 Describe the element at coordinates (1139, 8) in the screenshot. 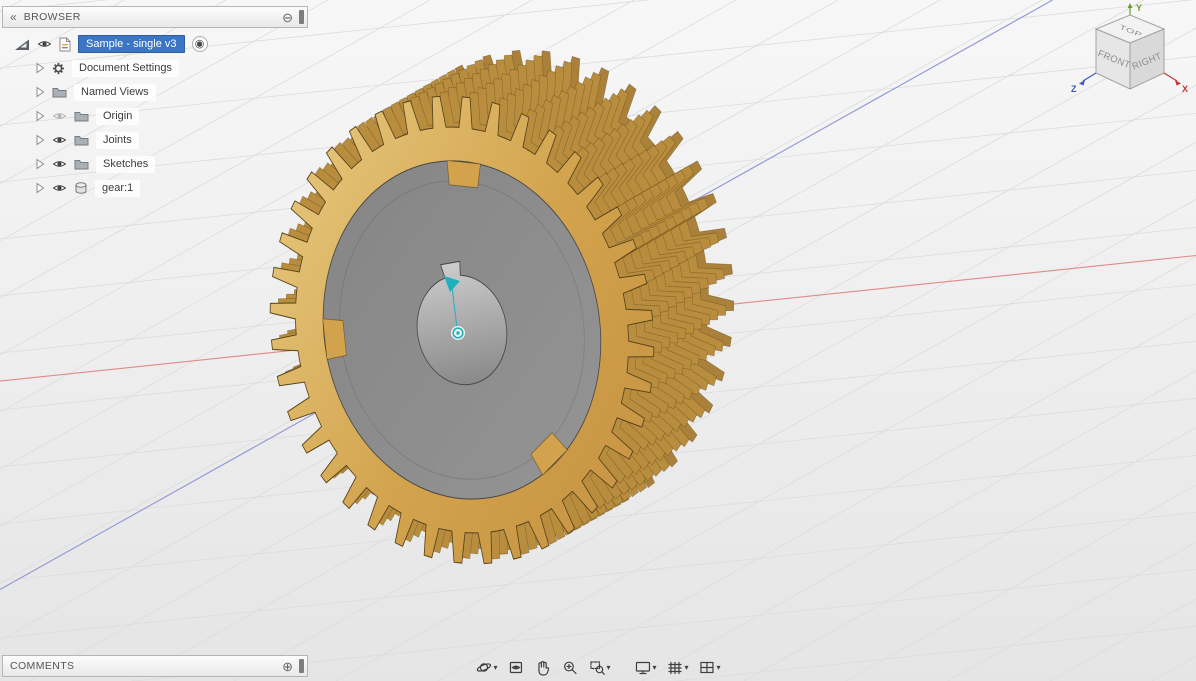

I see `viewcube-y-label: Y` at that location.